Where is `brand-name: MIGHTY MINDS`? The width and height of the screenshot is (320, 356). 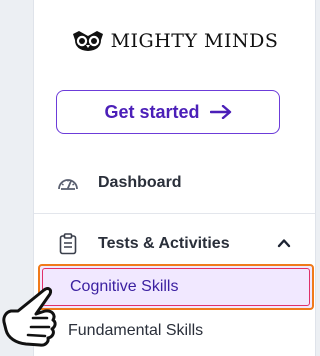
brand-name: MIGHTY MINDS is located at coordinates (194, 41).